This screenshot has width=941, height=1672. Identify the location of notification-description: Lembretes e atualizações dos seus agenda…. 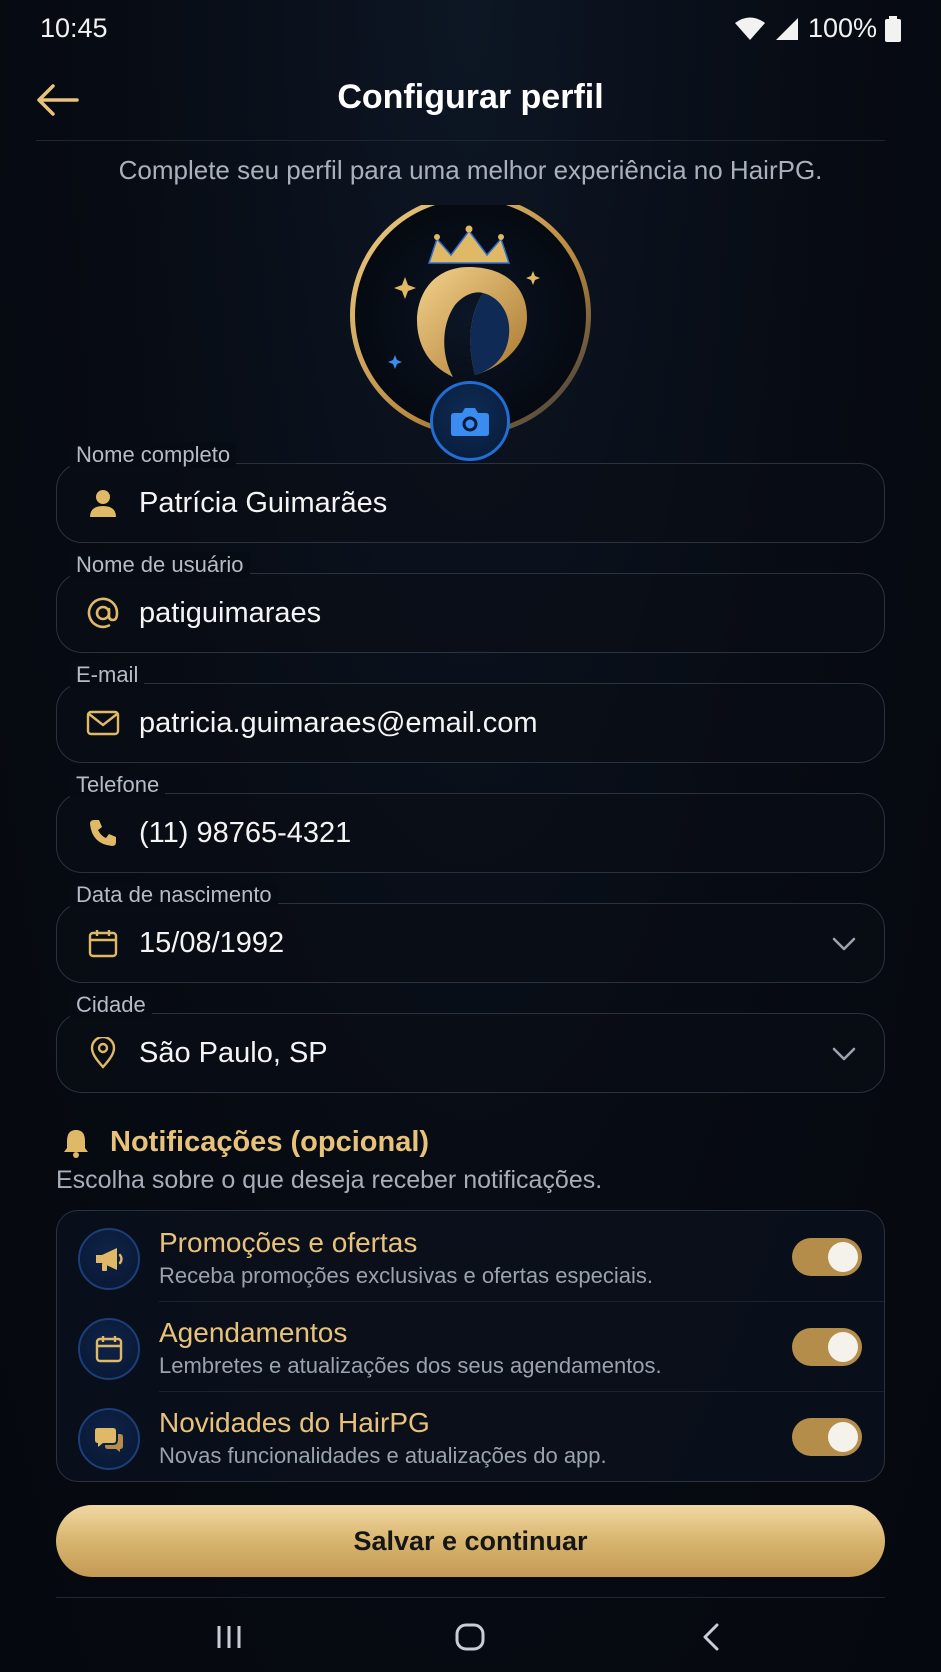
(410, 1365).